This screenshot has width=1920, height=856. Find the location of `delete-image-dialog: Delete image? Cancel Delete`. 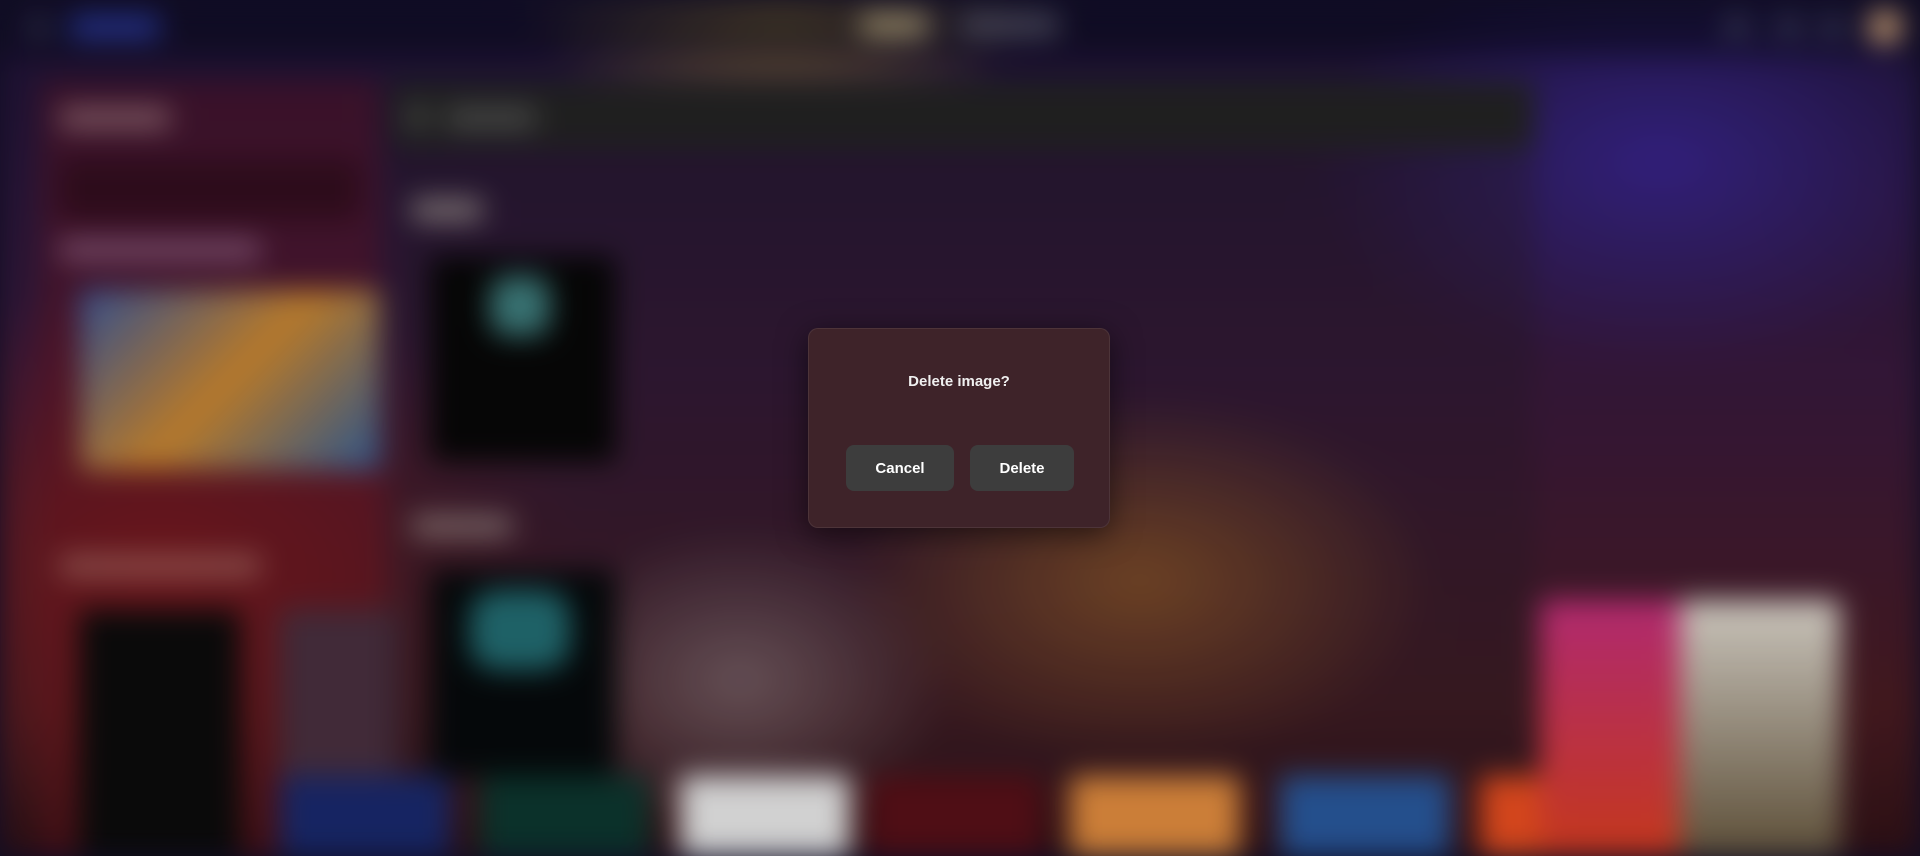

delete-image-dialog: Delete image? Cancel Delete is located at coordinates (959, 428).